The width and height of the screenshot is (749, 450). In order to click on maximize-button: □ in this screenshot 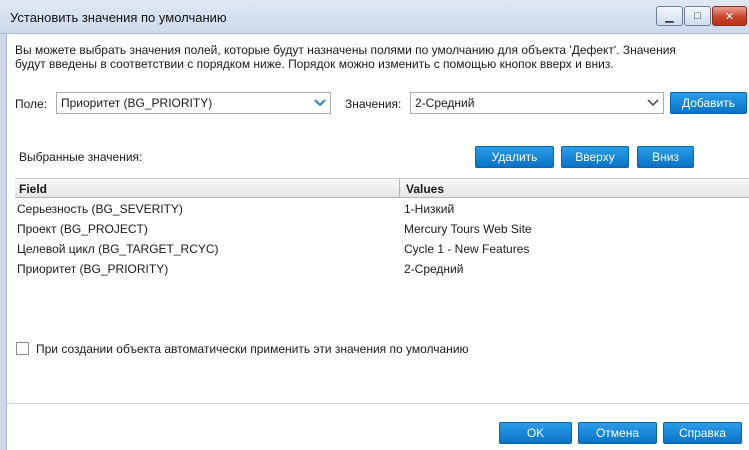, I will do `click(697, 16)`.